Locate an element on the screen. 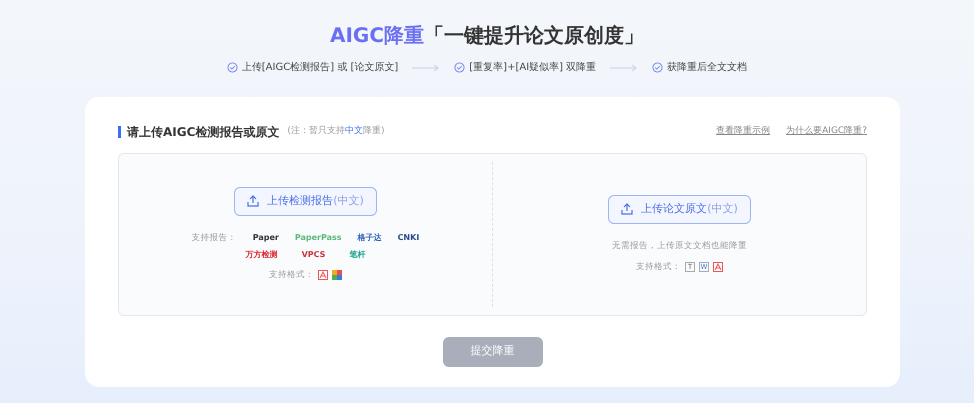  brand-logo: 万方检测 is located at coordinates (262, 254).